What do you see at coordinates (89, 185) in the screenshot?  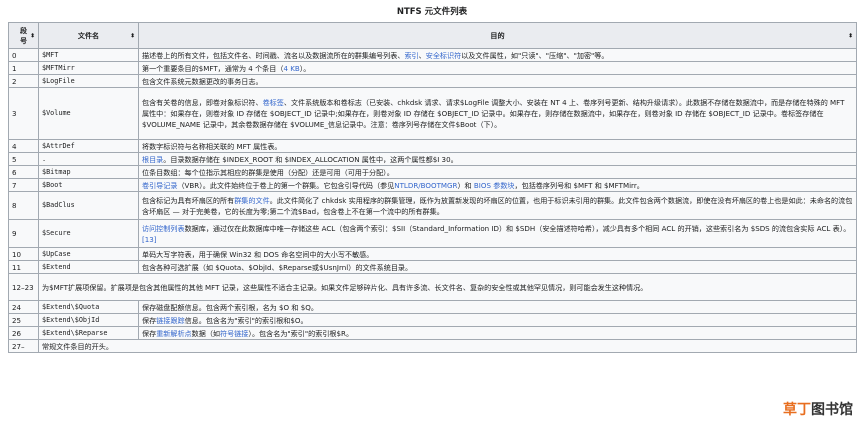 I see `cell-filename: $Boot` at bounding box center [89, 185].